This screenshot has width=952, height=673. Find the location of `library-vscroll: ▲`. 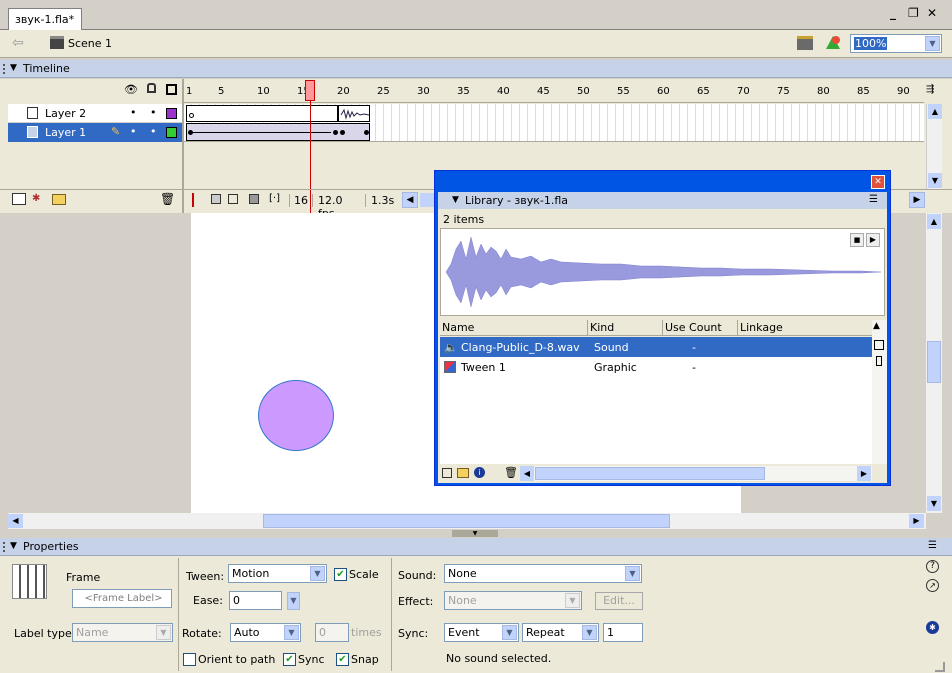

library-vscroll: ▲ is located at coordinates (879, 392).